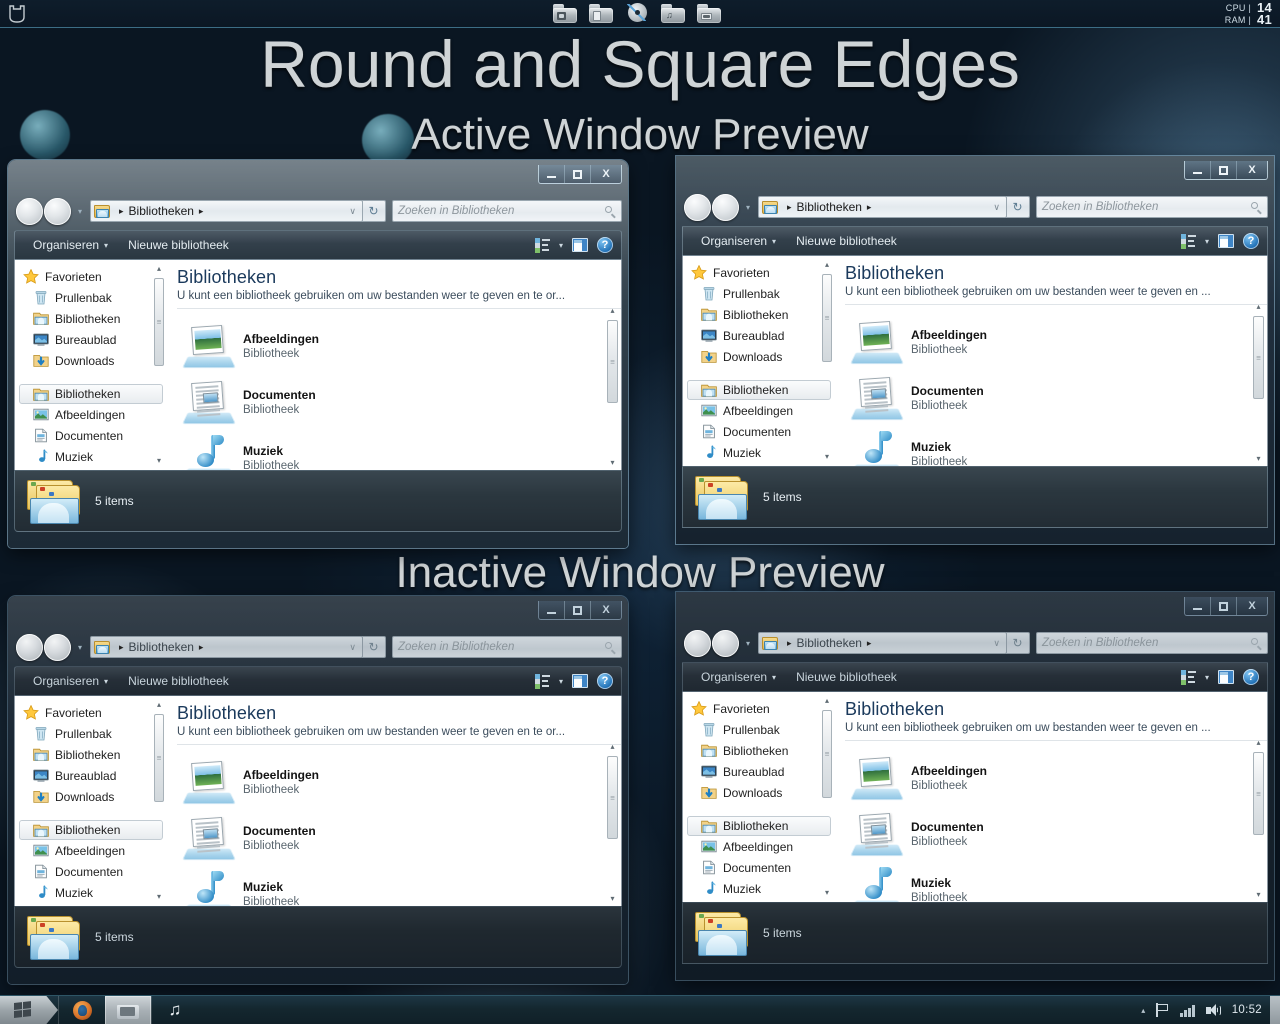 This screenshot has width=1280, height=1024. What do you see at coordinates (82, 1010) in the screenshot?
I see `taskbar-item-firefox` at bounding box center [82, 1010].